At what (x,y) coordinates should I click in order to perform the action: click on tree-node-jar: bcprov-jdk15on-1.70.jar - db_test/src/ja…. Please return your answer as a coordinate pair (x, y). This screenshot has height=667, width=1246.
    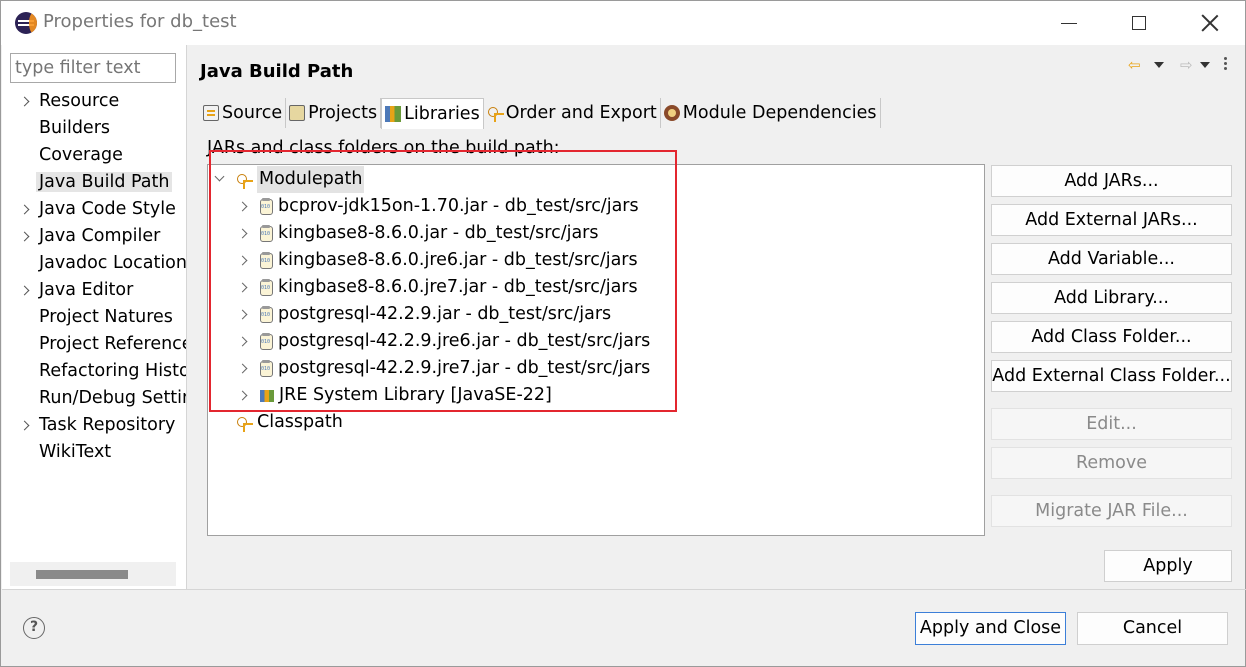
    Looking at the image, I should click on (438, 206).